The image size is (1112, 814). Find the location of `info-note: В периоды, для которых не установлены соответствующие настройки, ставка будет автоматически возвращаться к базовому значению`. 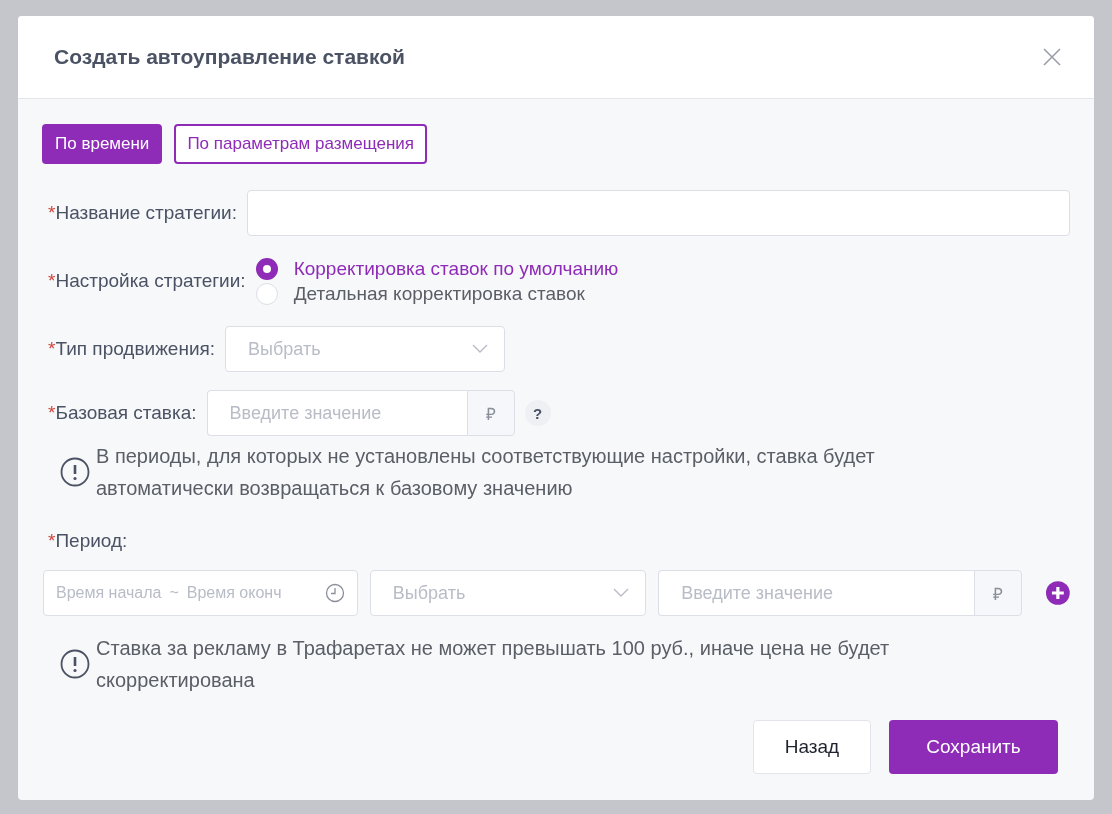

info-note: В периоды, для которых не установлены соответствующие настройки, ставка будет автоматически возвращаться к базовому значению is located at coordinates (486, 472).